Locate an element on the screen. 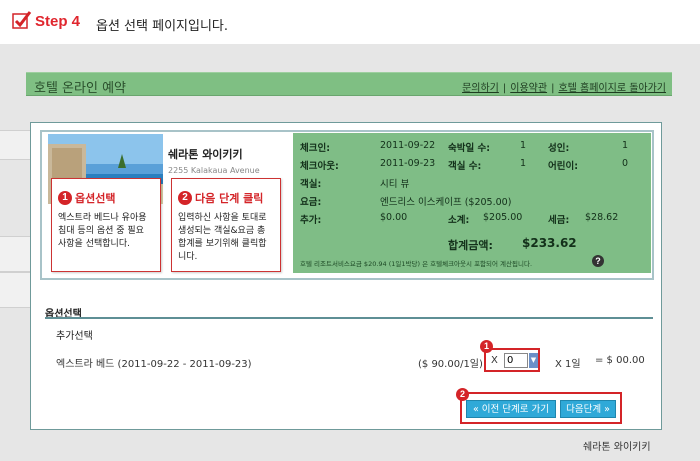  tax-label: 세금: is located at coordinates (559, 220).